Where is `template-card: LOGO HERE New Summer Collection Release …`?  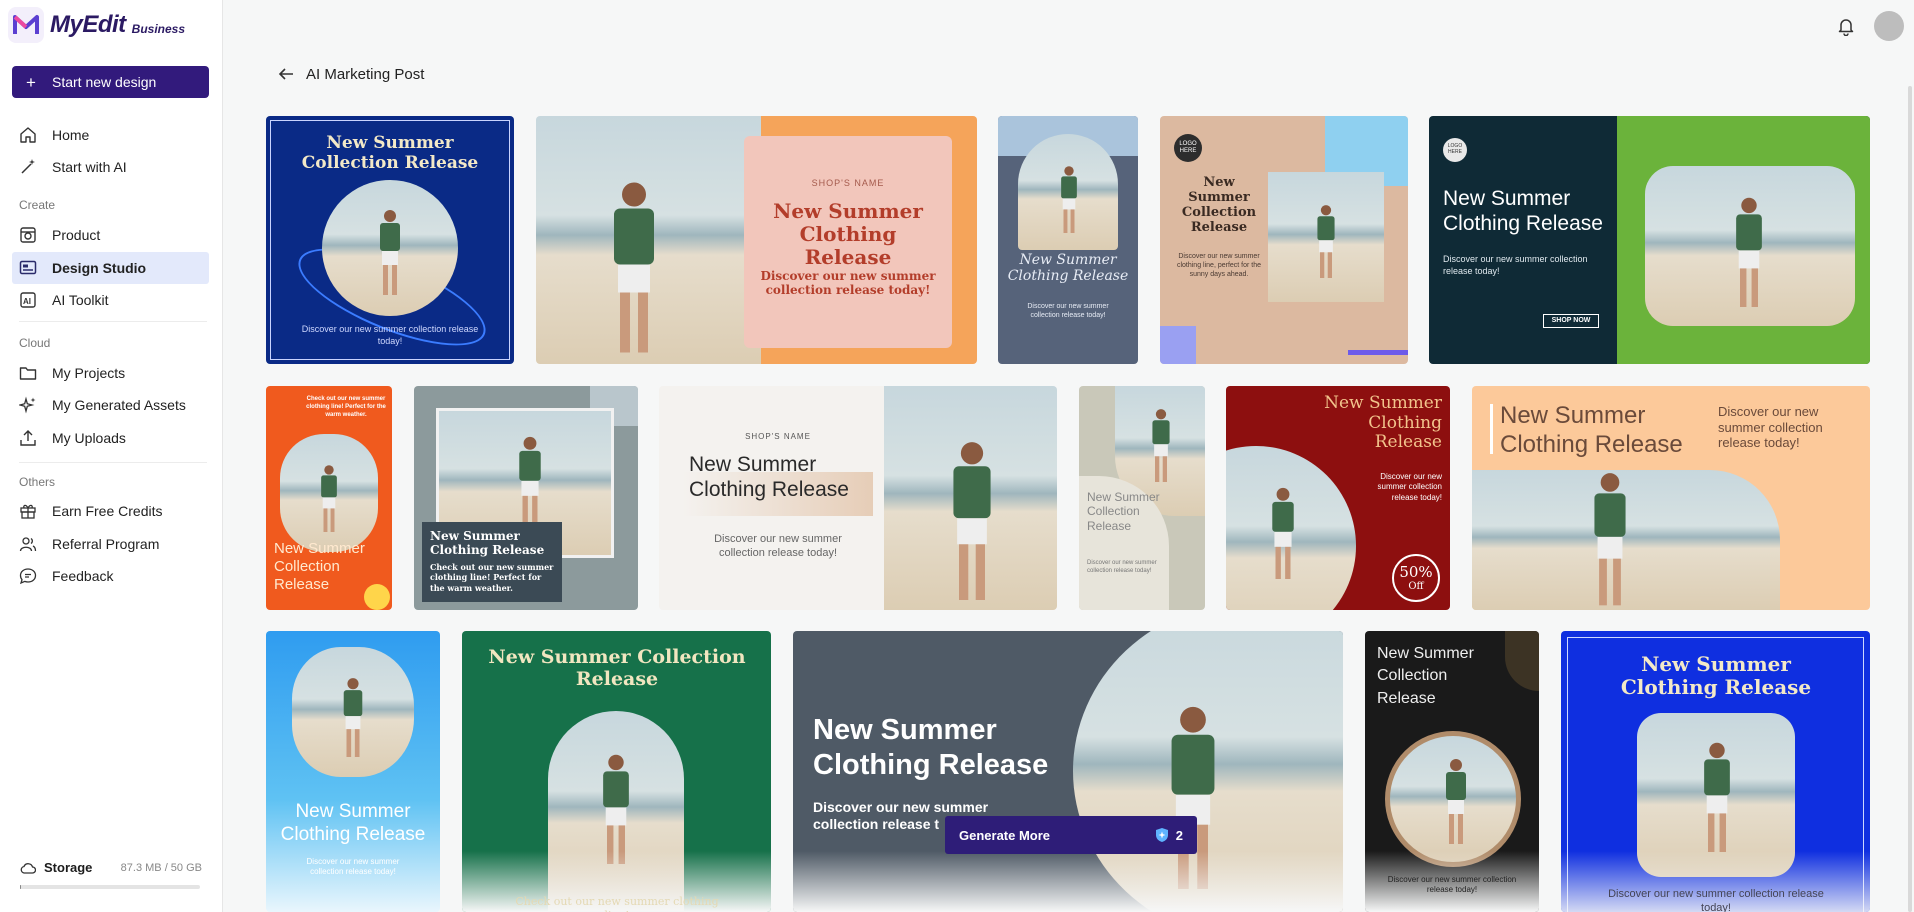
template-card: LOGO HERE New Summer Collection Release … is located at coordinates (1284, 240).